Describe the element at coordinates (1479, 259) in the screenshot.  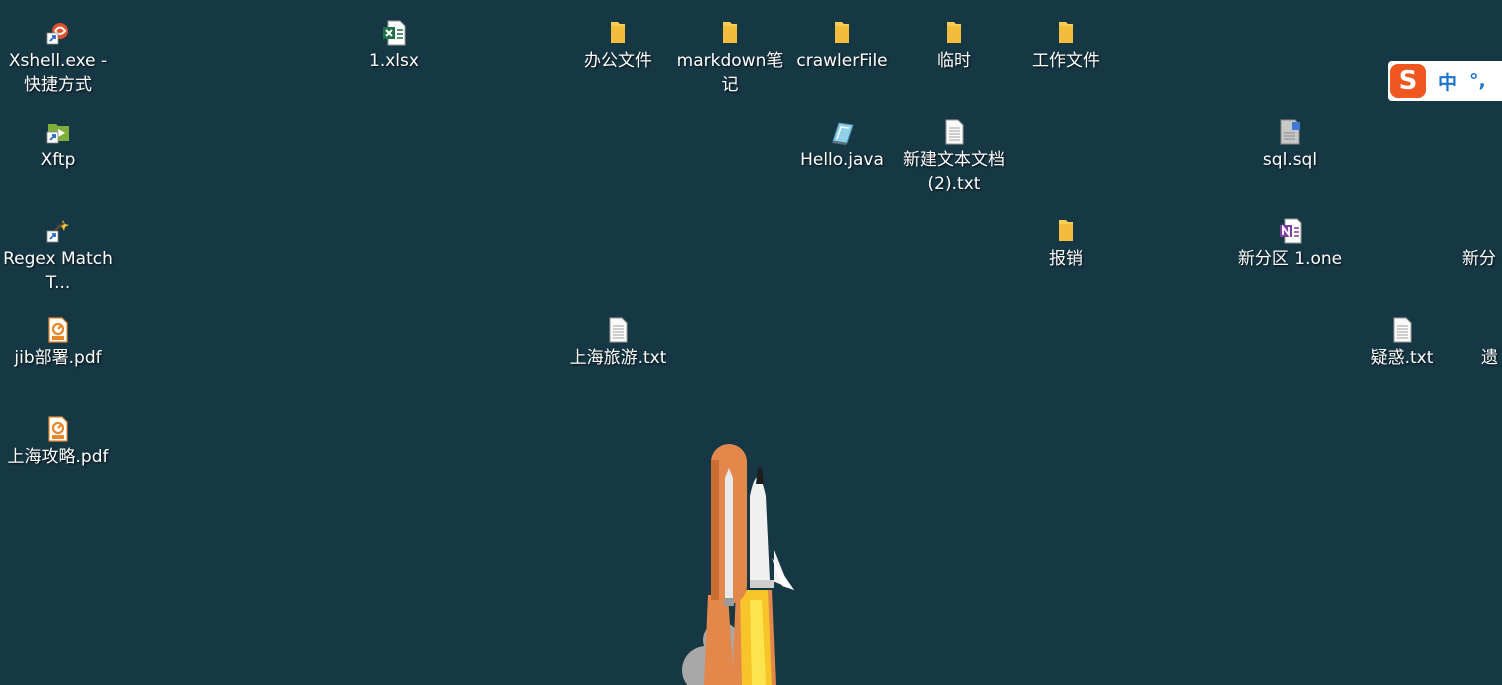
I see `icon-label: 新分` at that location.